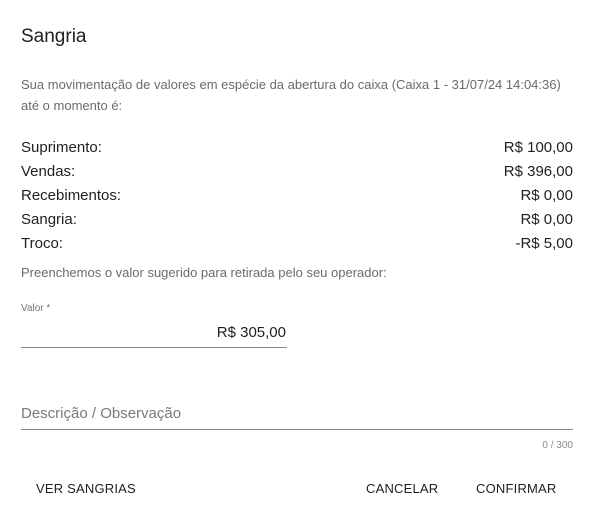 Image resolution: width=595 pixels, height=519 pixels. I want to click on ver-sangrias-button: VER SANGRIAS, so click(86, 488).